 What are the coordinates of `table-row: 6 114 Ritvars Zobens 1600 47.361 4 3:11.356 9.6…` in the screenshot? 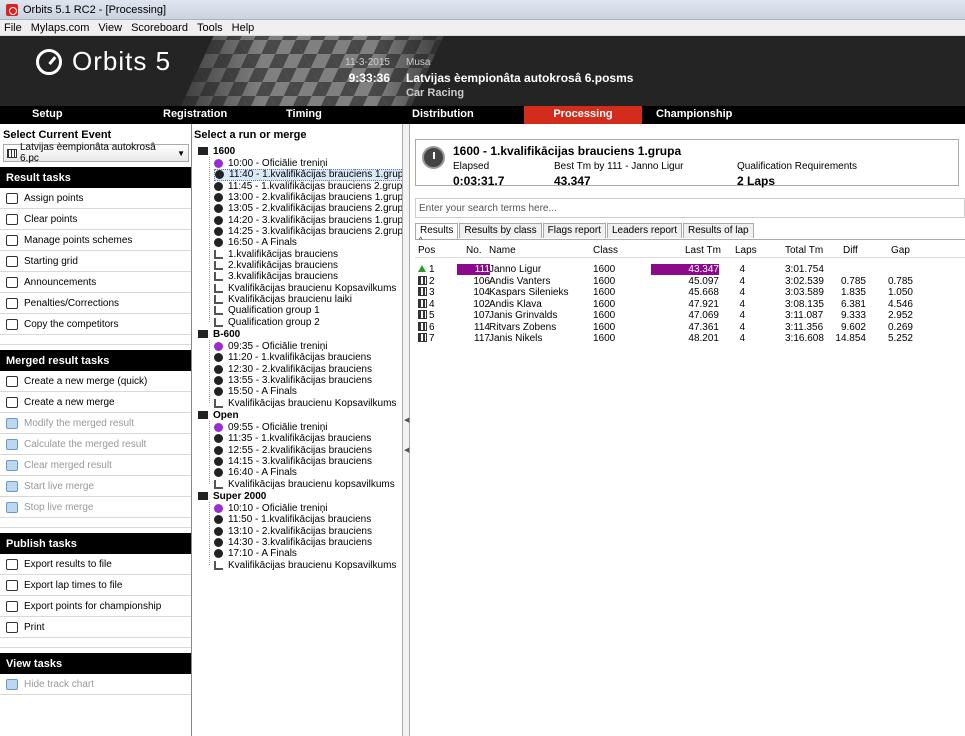 It's located at (690, 327).